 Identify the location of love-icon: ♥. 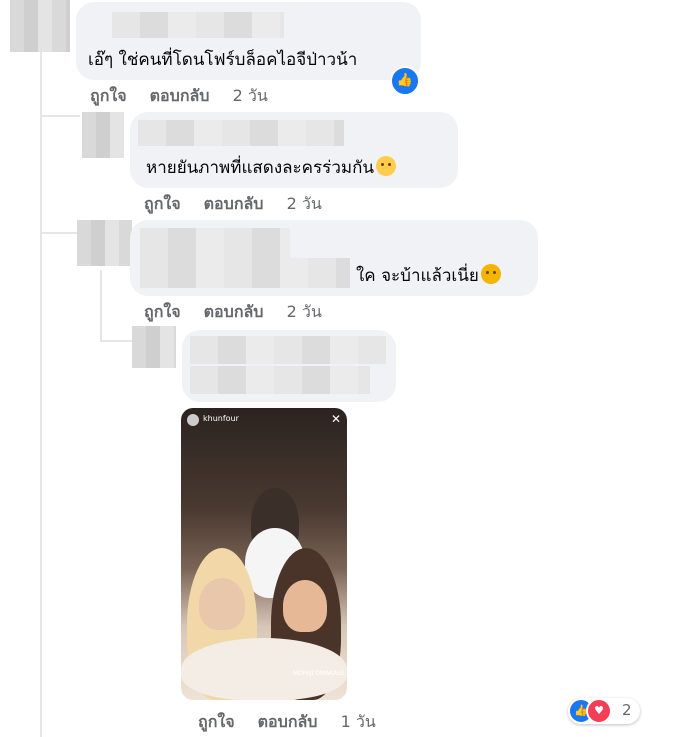
(599, 711).